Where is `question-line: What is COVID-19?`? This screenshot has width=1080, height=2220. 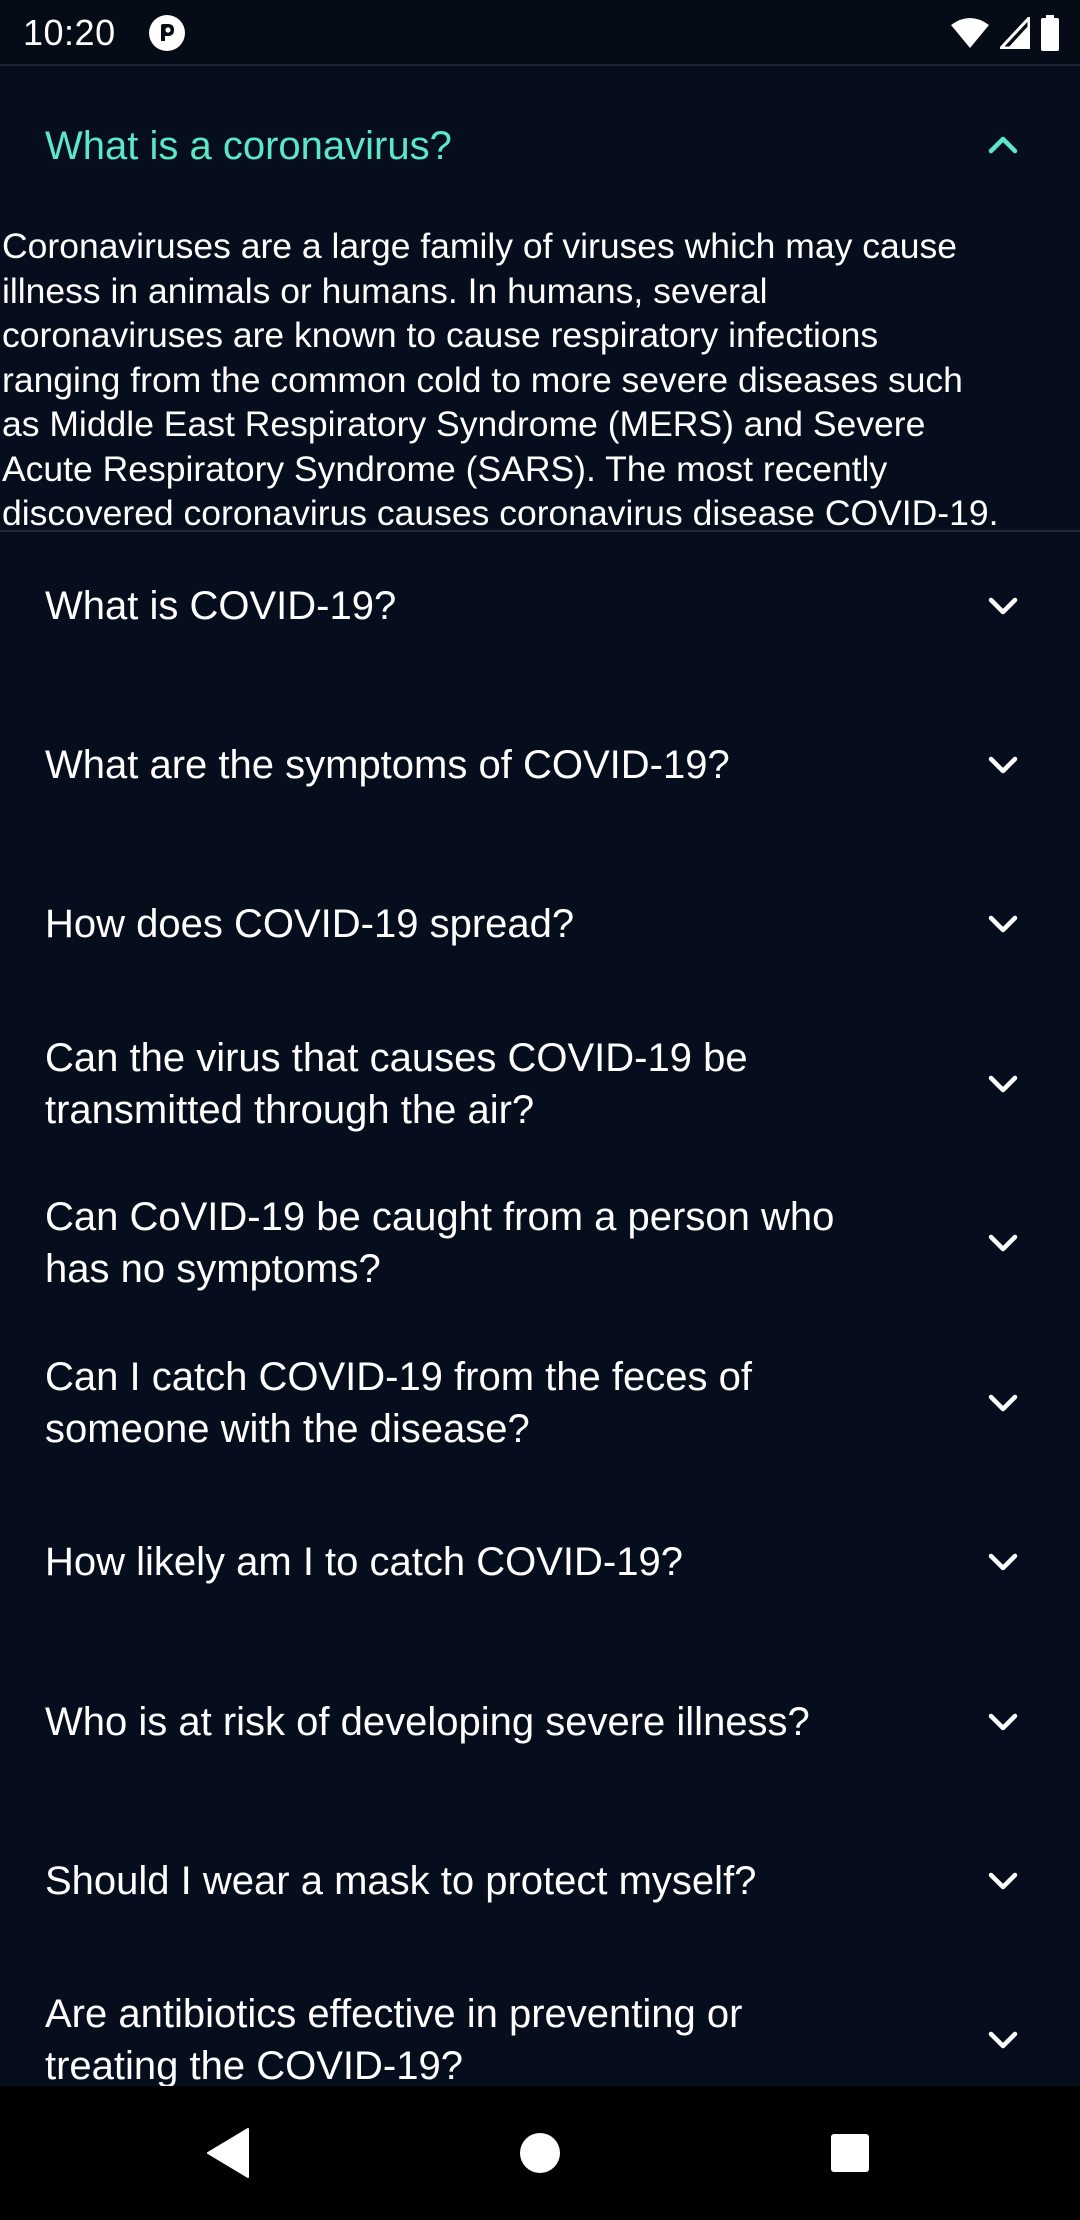 question-line: What is COVID-19? is located at coordinates (221, 606).